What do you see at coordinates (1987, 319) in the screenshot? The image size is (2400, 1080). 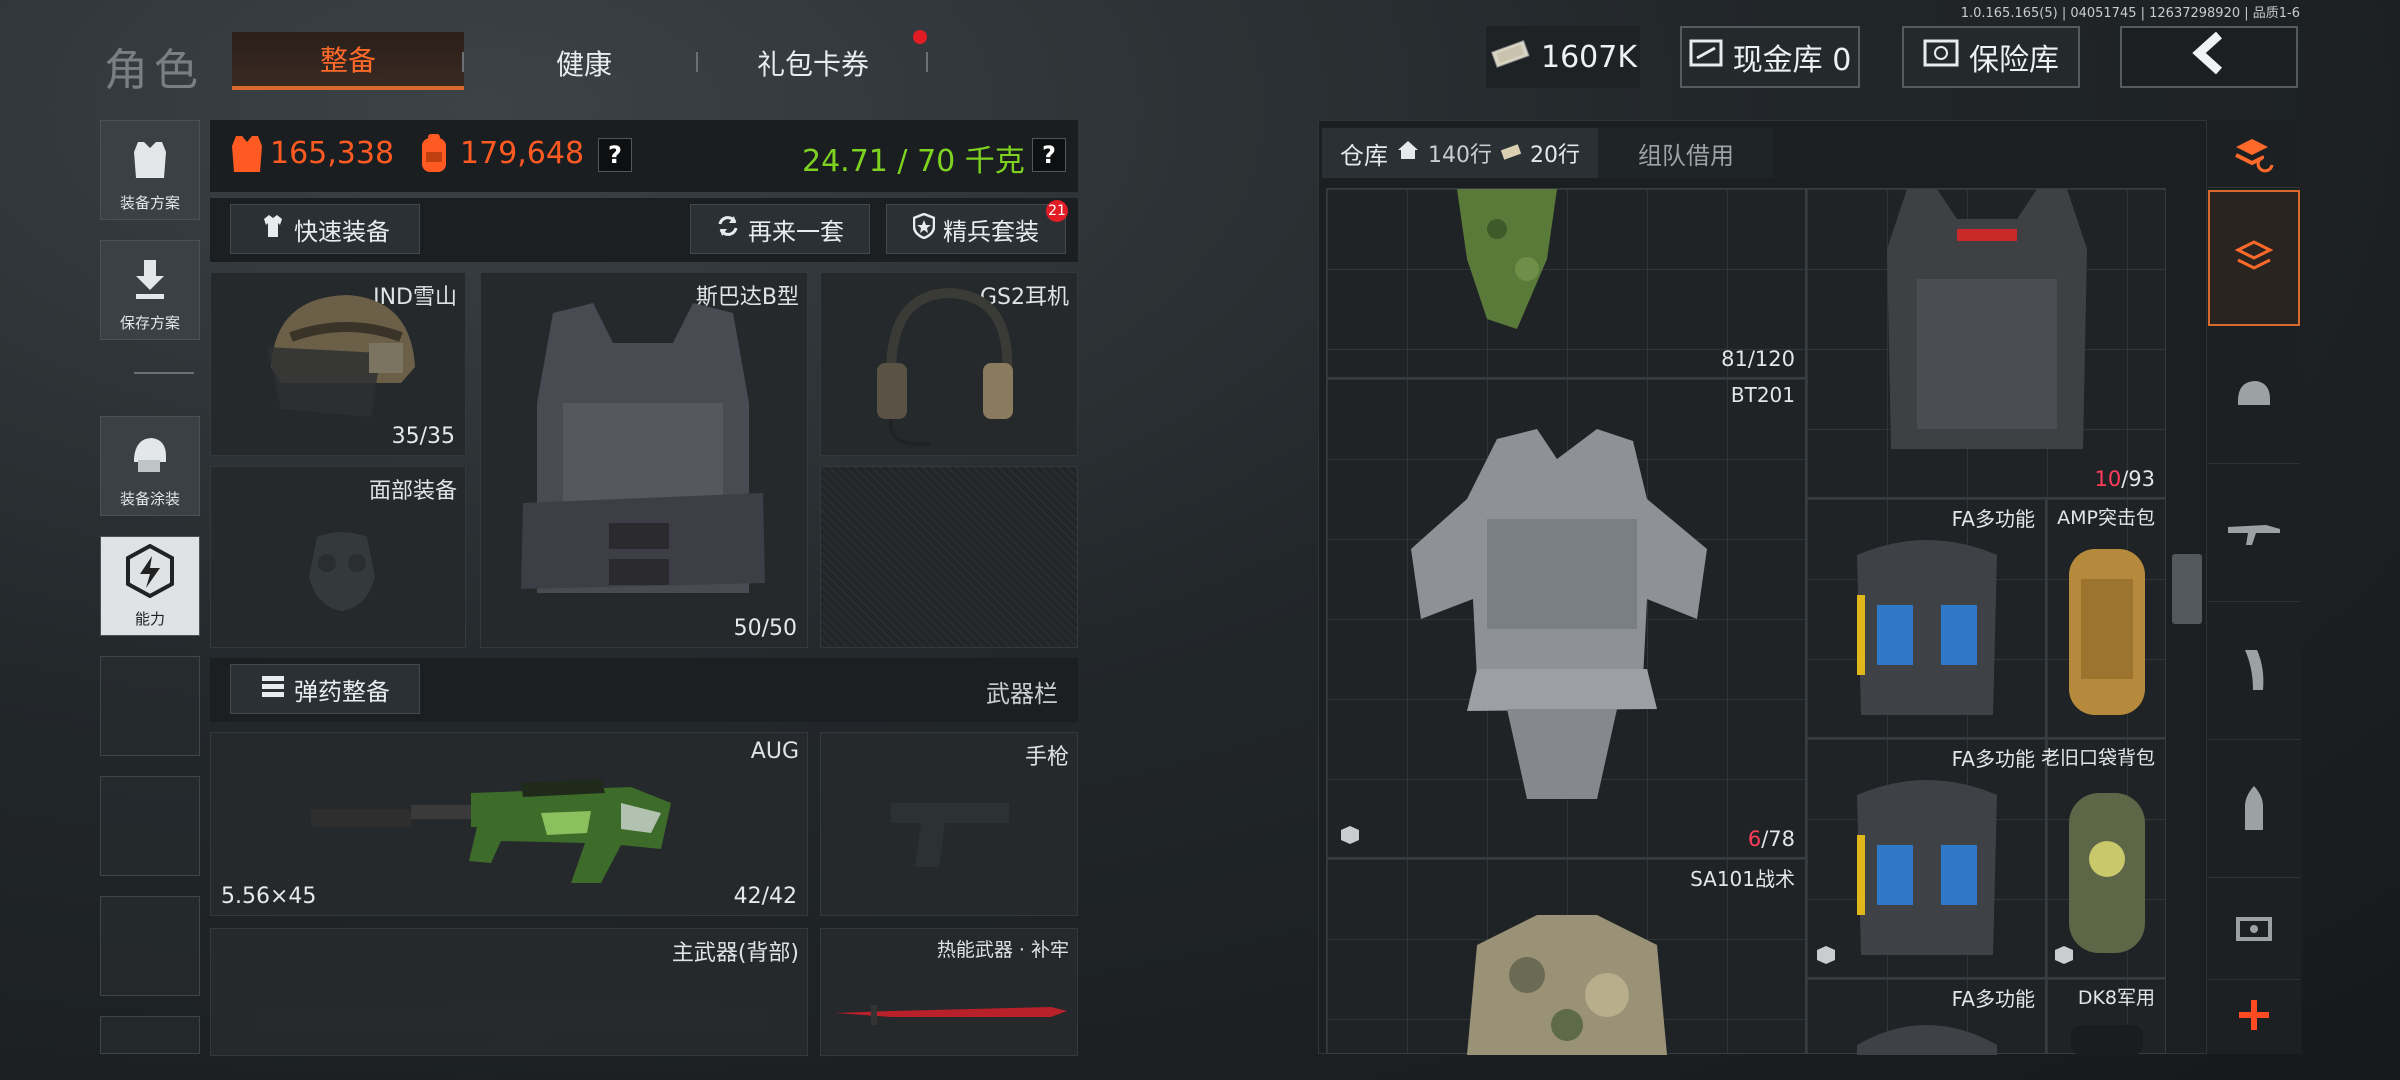 I see `tactical-vest-image` at bounding box center [1987, 319].